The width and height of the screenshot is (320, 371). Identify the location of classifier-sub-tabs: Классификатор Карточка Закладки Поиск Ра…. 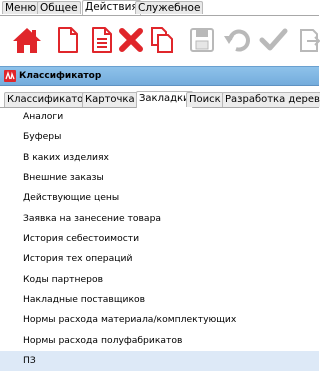
(160, 99).